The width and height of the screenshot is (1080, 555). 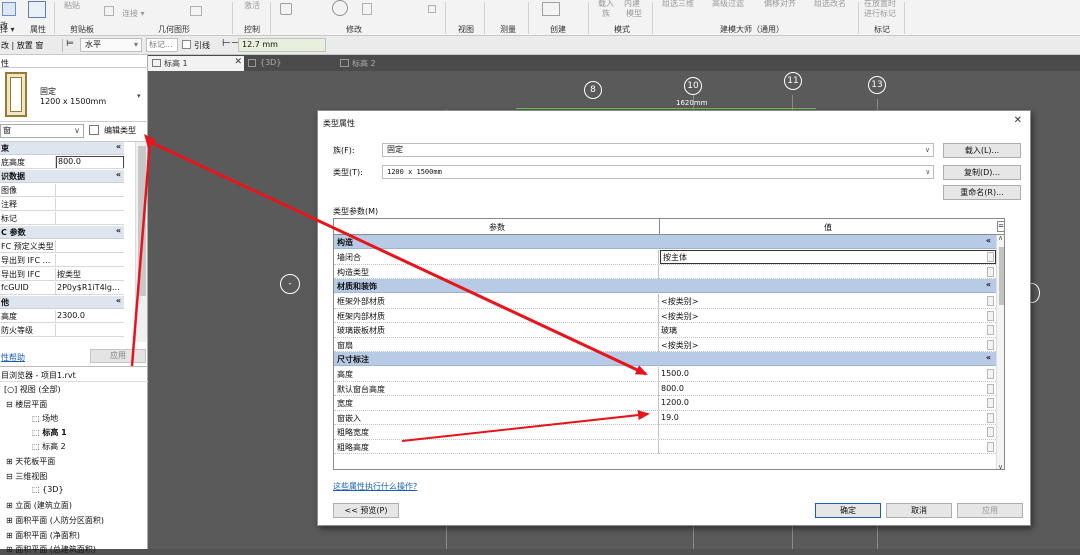 I want to click on annotation-arrowhead, so click(x=150, y=141).